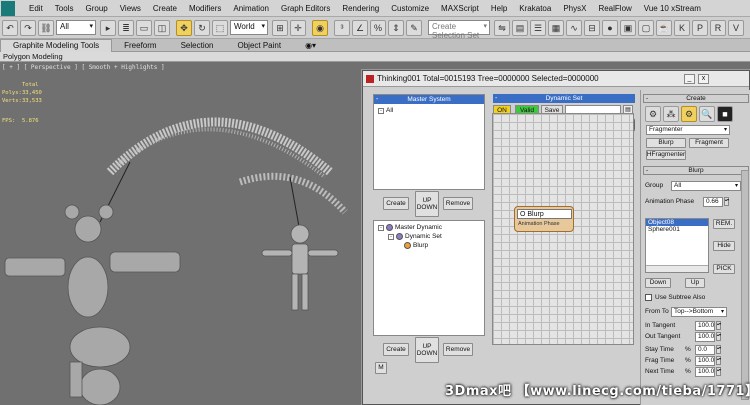 This screenshot has height=405, width=750. Describe the element at coordinates (126, 28) in the screenshot. I see `select-by-name-icon: ≣` at that location.